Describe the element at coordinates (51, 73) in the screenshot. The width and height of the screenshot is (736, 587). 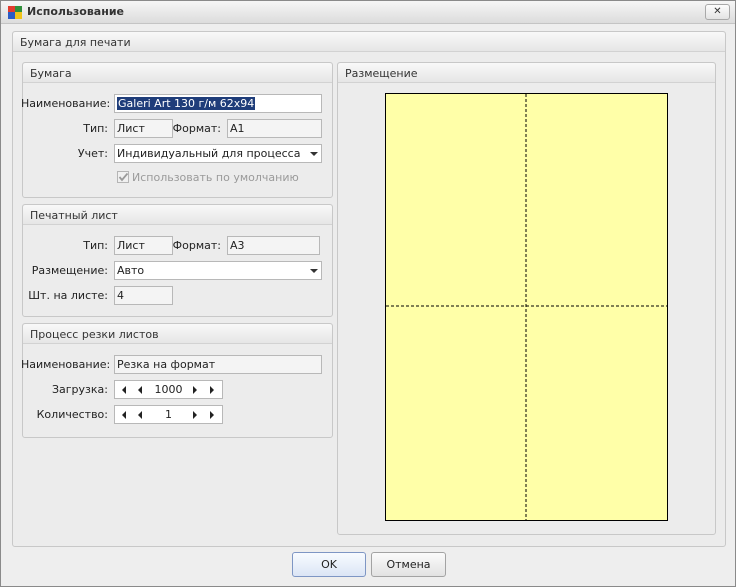
I see `paper-group-title: Бумага` at that location.